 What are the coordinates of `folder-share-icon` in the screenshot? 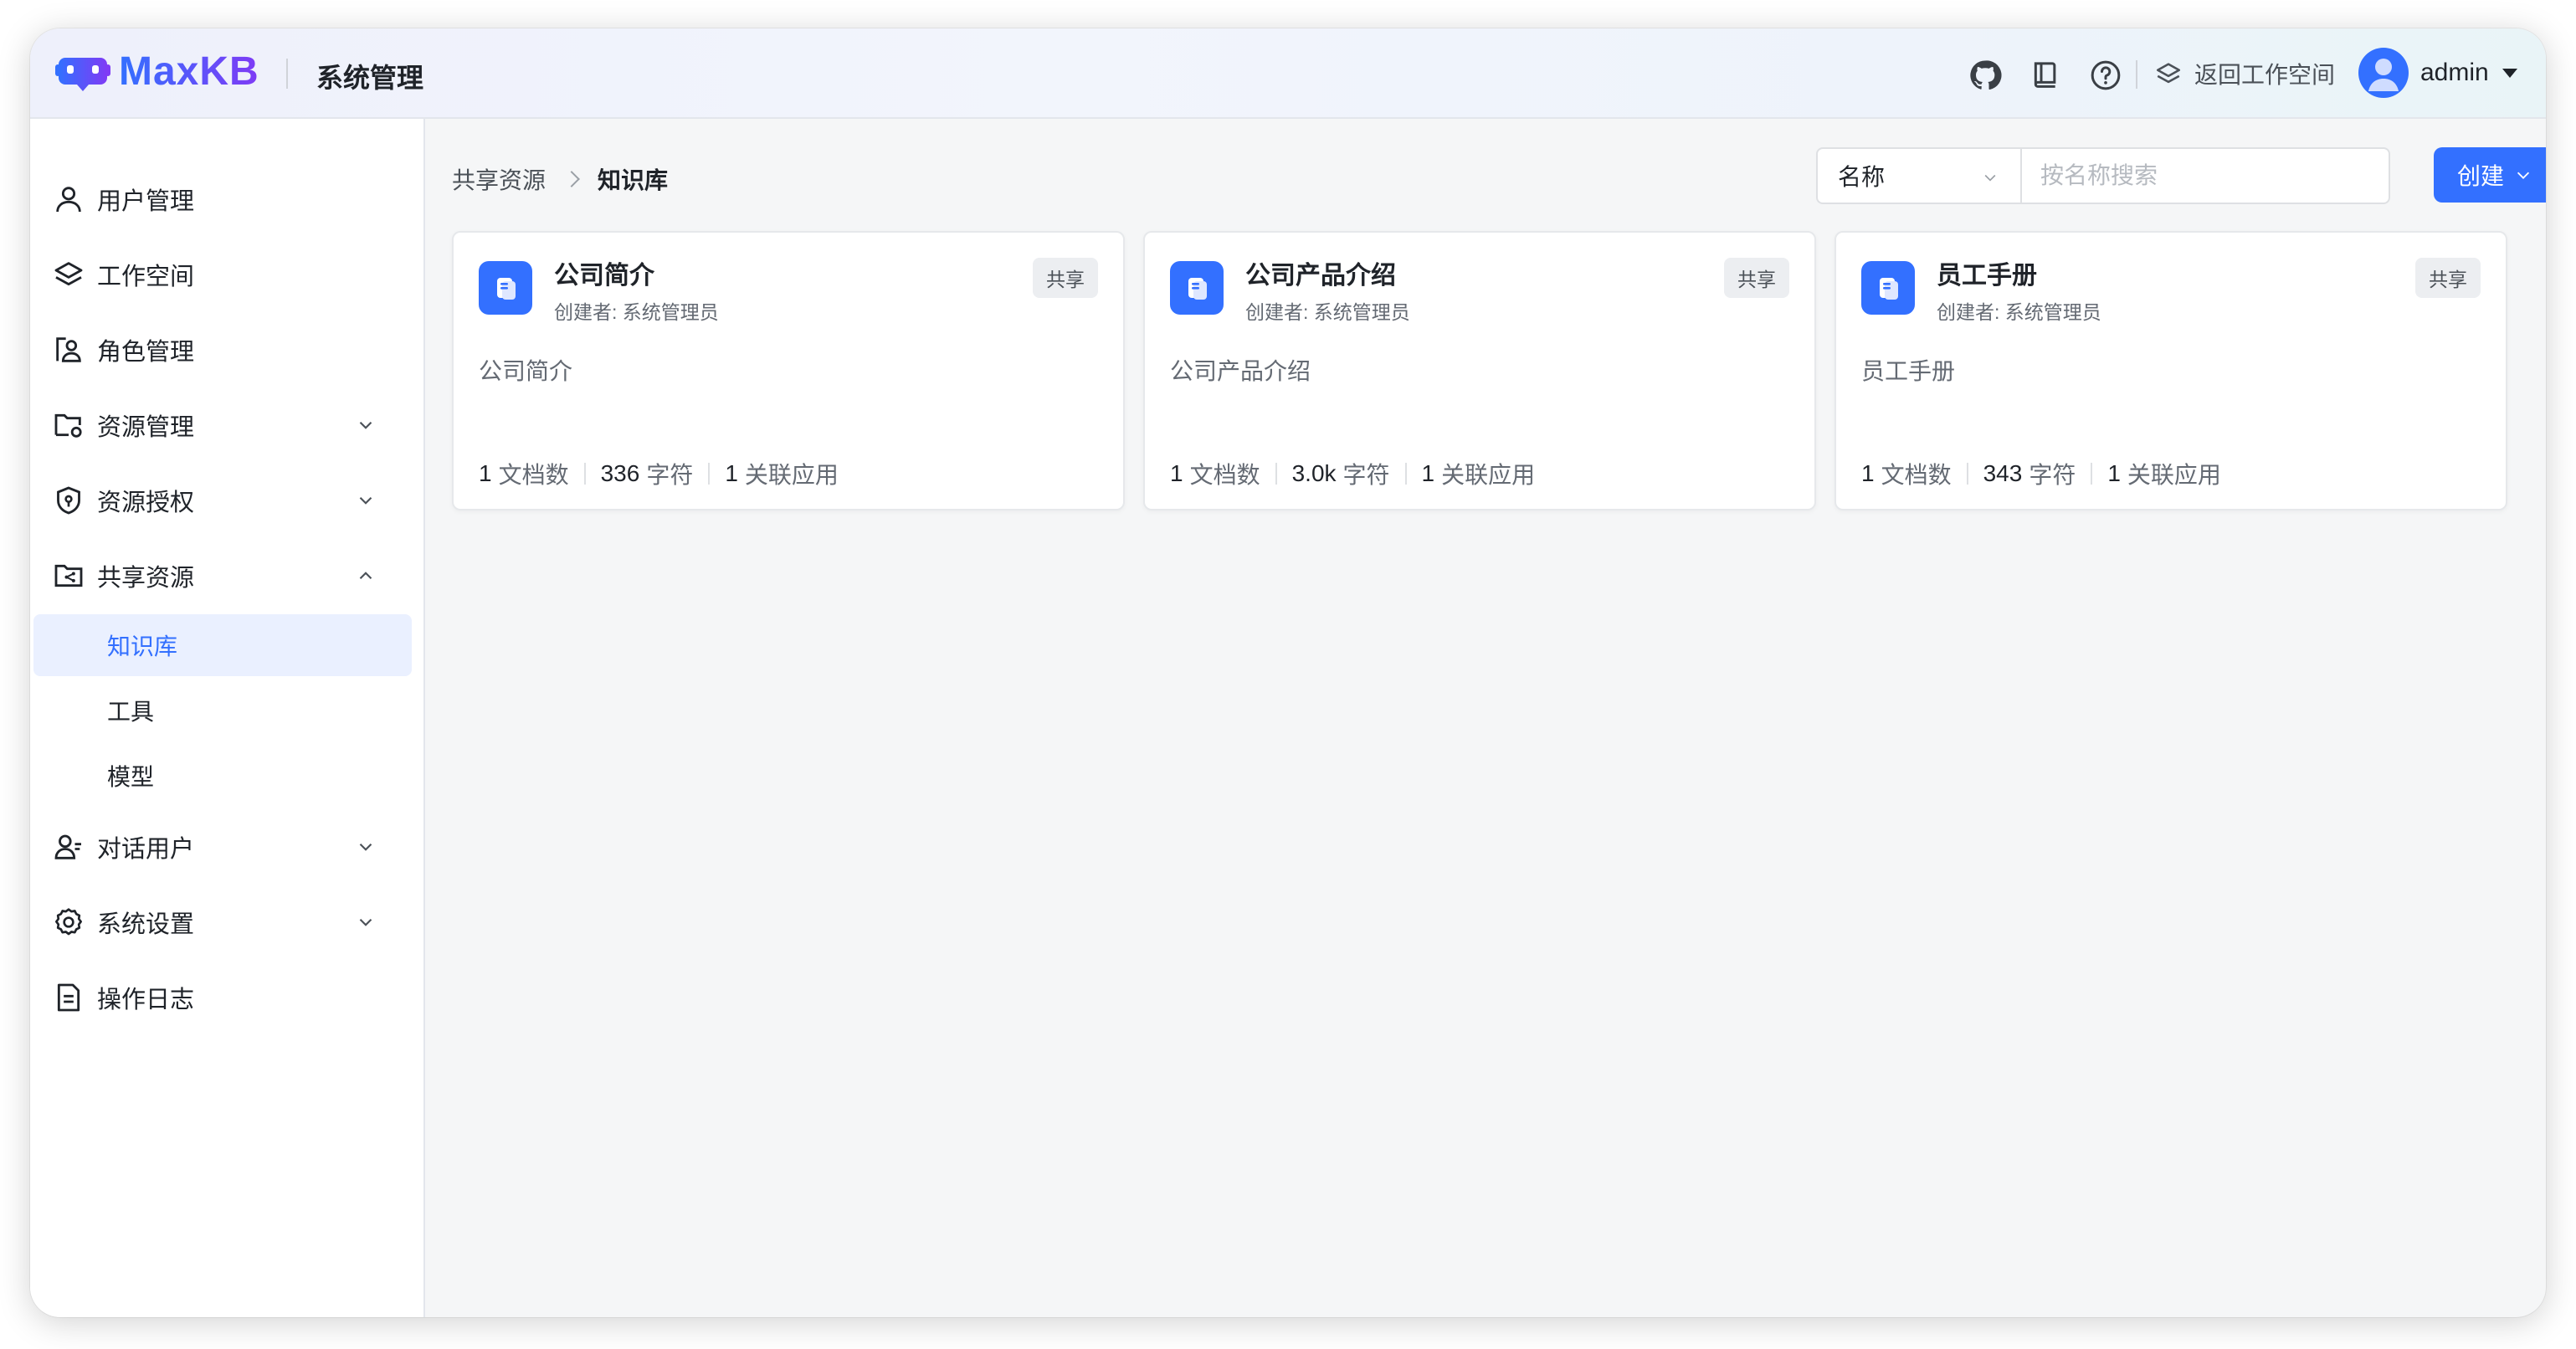 It's located at (68, 576).